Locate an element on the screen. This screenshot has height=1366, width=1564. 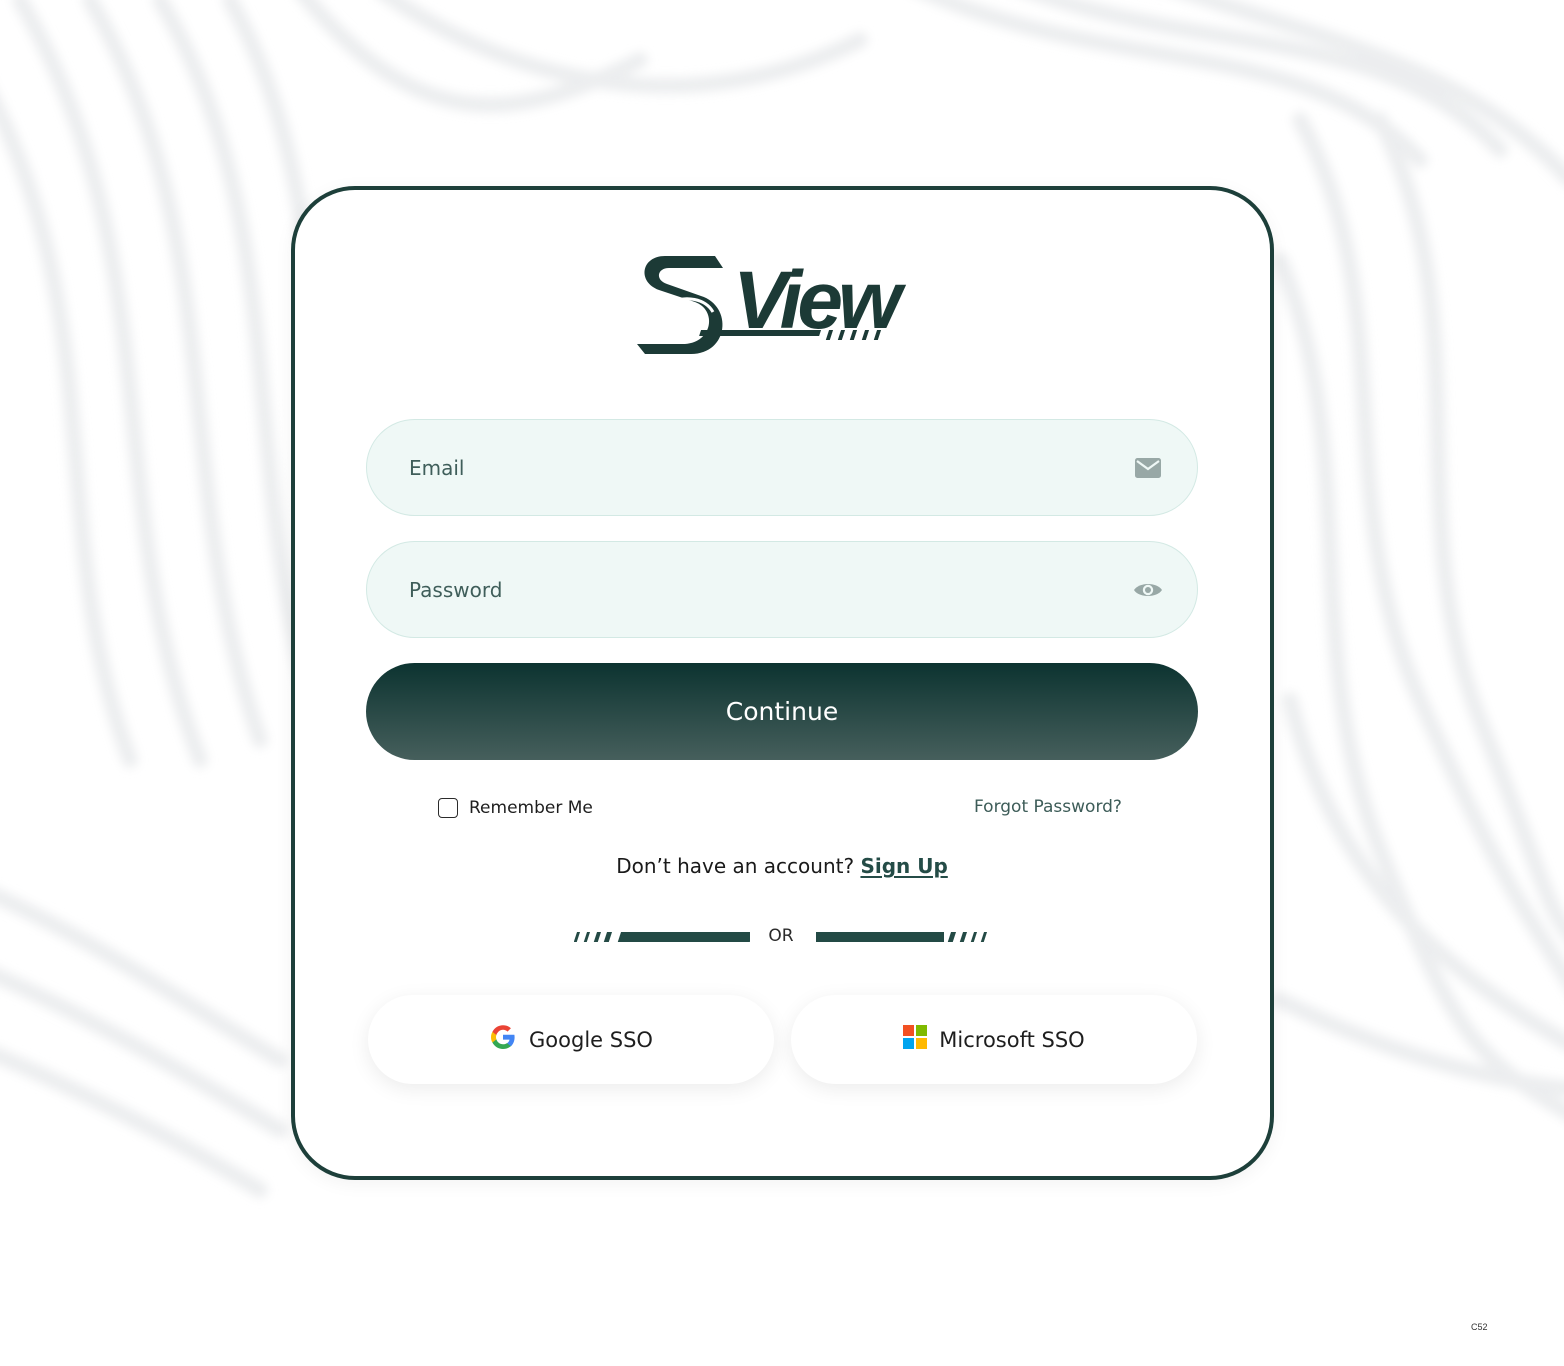
signup-prompt: Don’t have an account? is located at coordinates (735, 866).